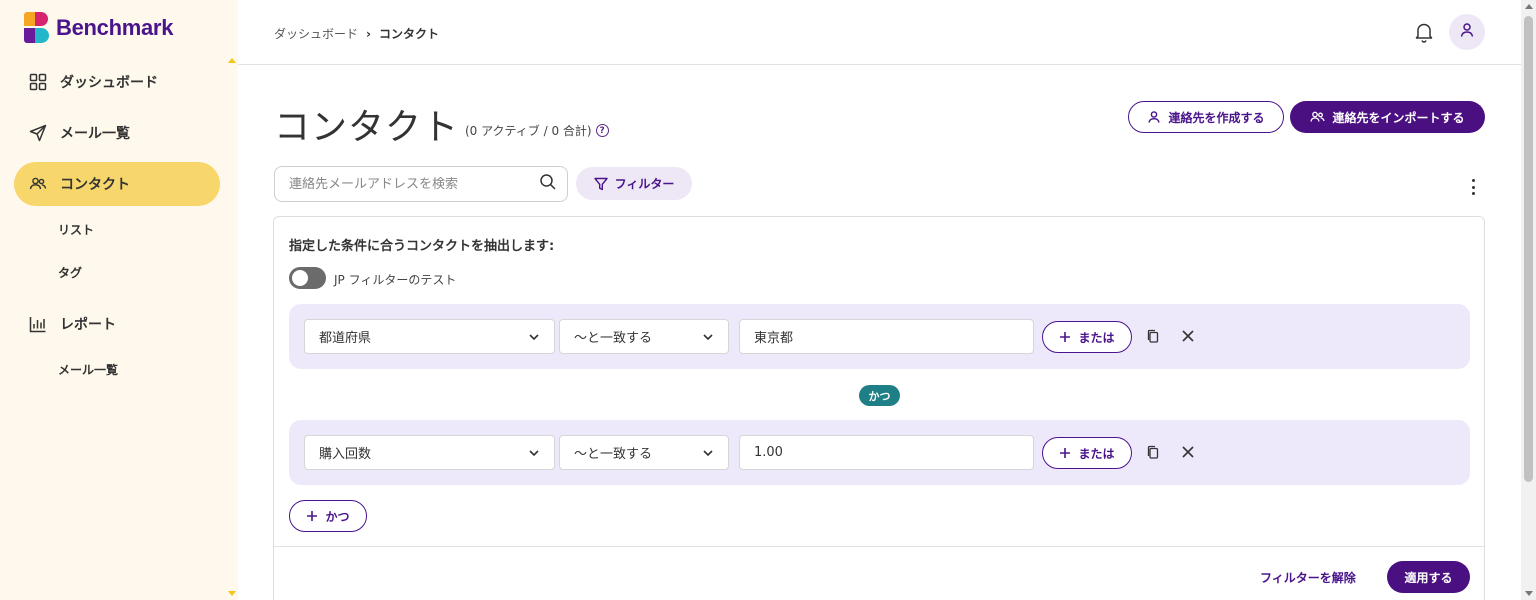  Describe the element at coordinates (879, 546) in the screenshot. I see `panel-divider` at that location.